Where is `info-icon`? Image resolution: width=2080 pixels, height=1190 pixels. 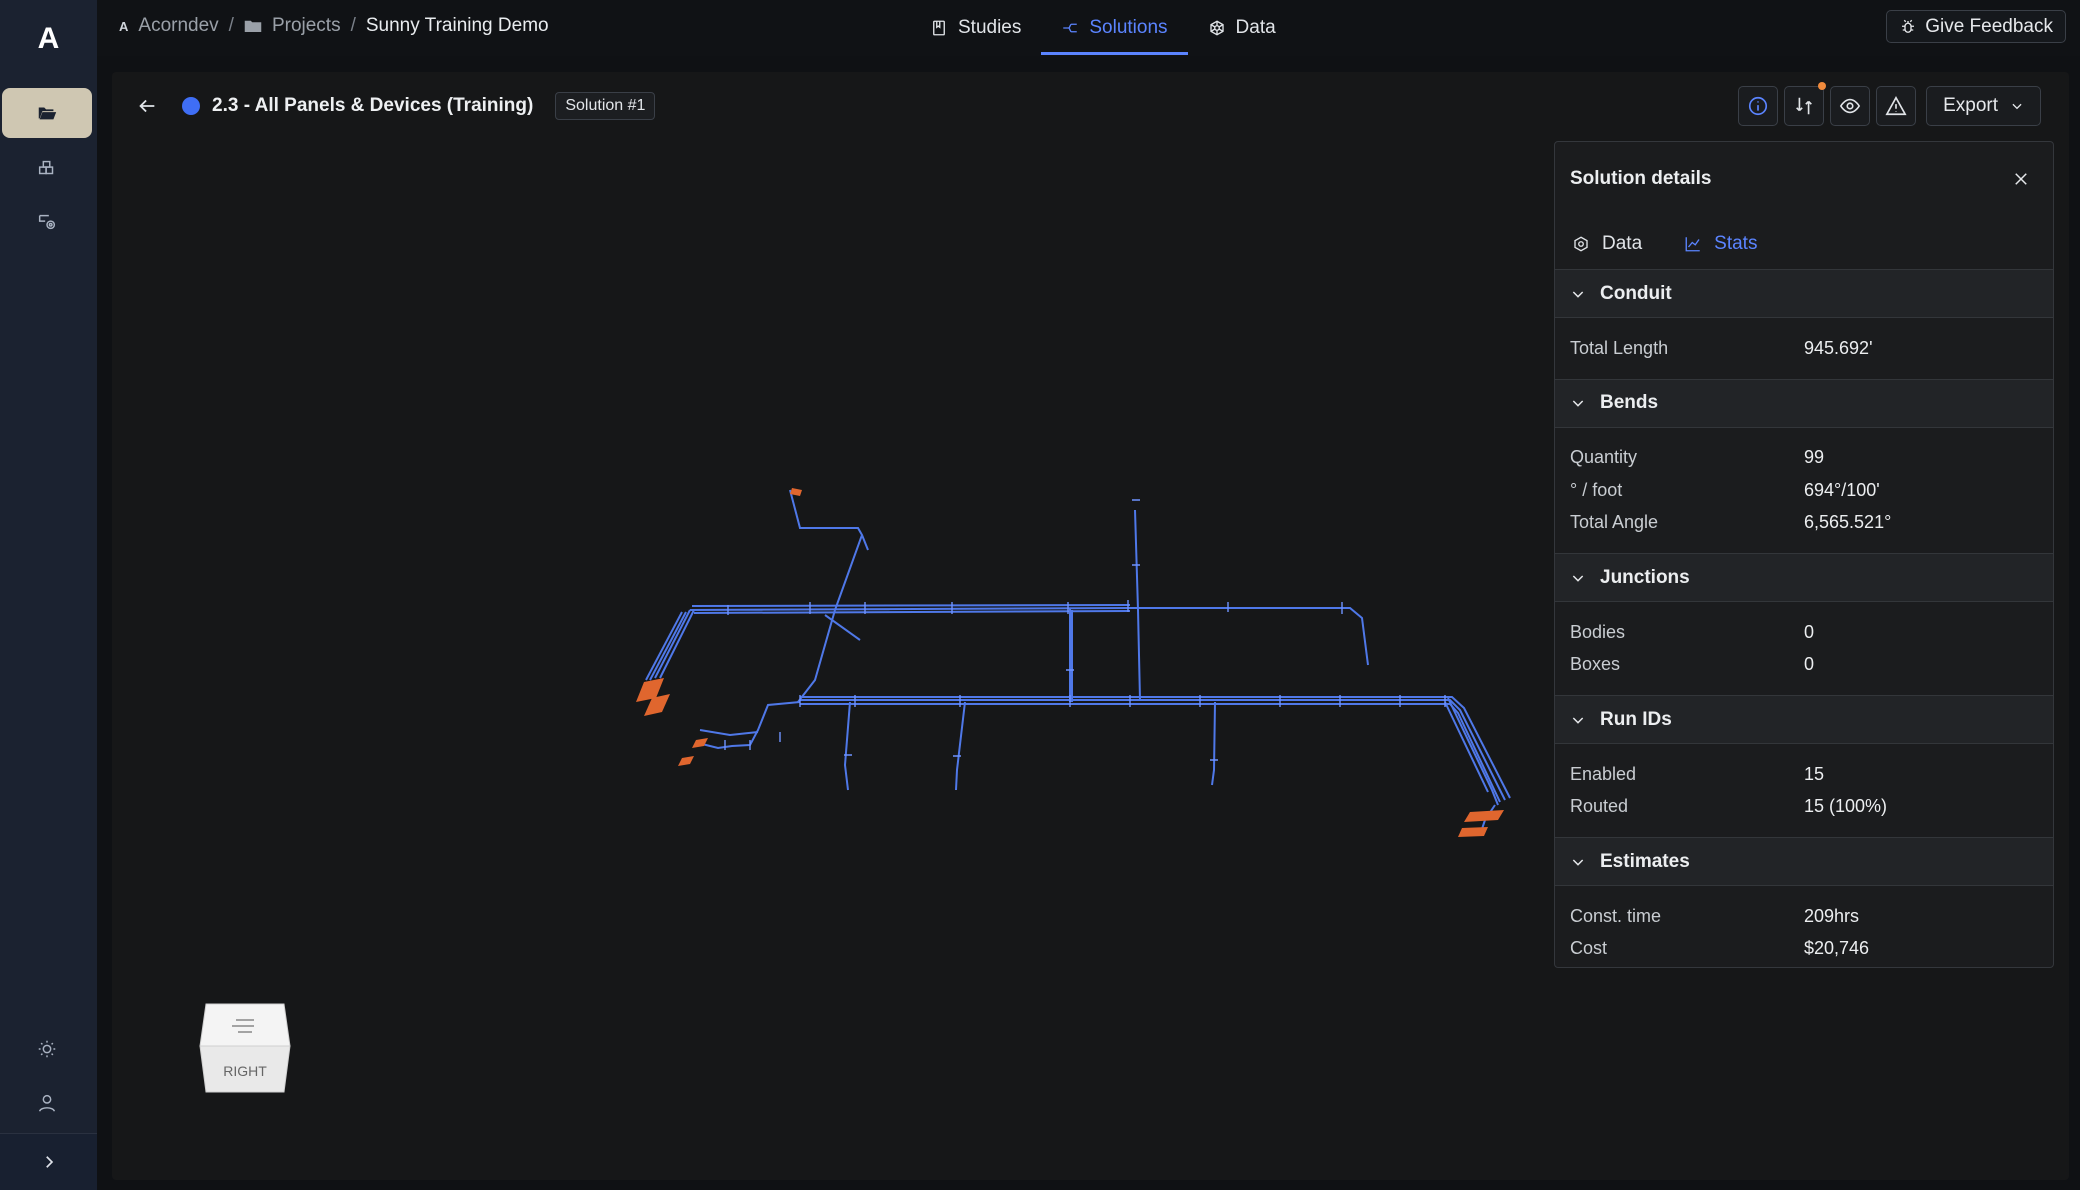 info-icon is located at coordinates (1758, 106).